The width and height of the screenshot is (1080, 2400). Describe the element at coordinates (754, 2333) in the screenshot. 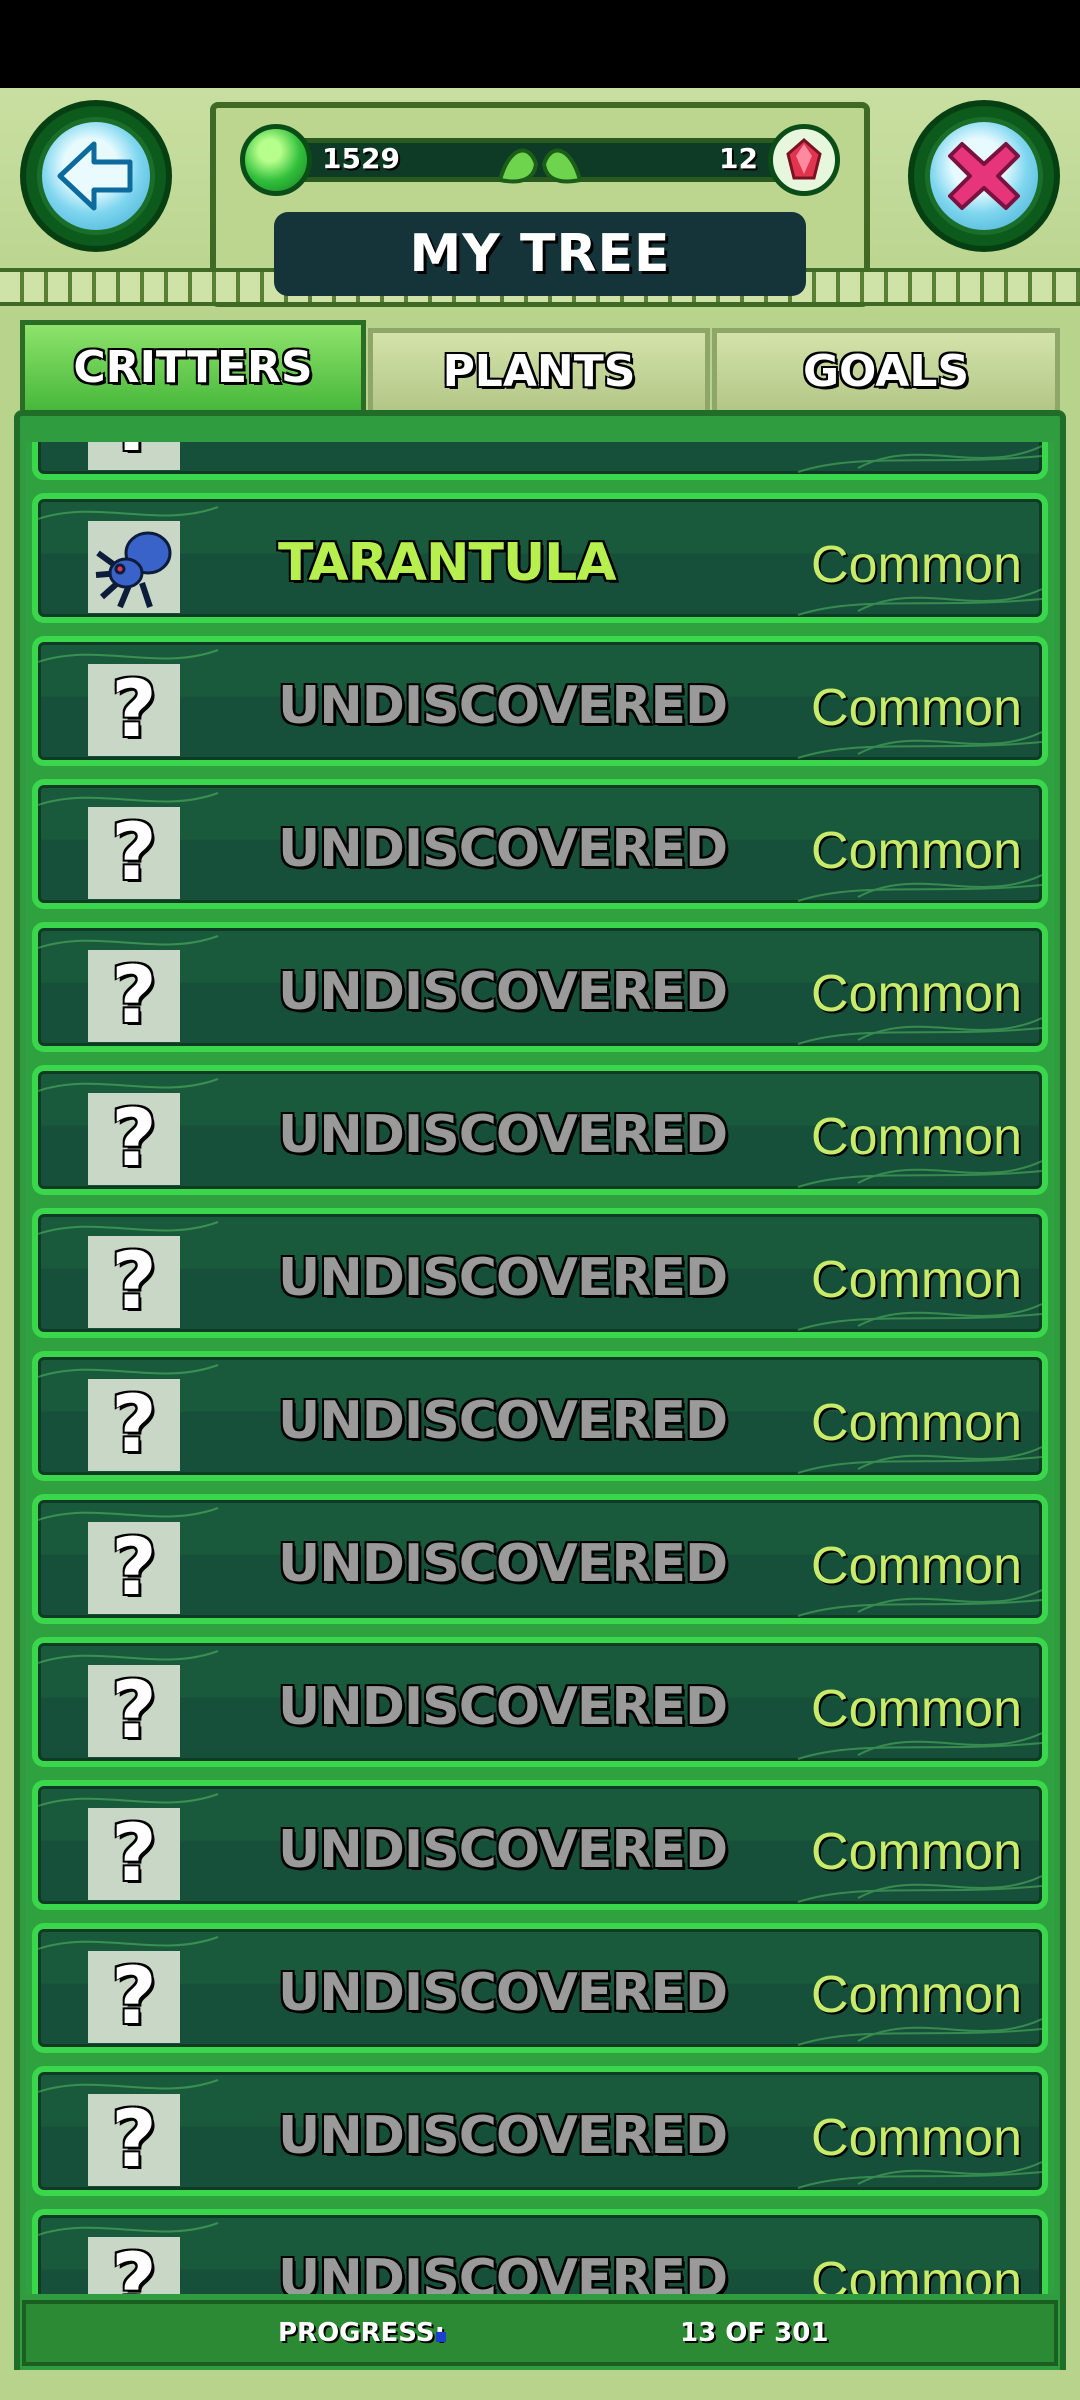

I see `progress-count: 13 OF 301` at that location.